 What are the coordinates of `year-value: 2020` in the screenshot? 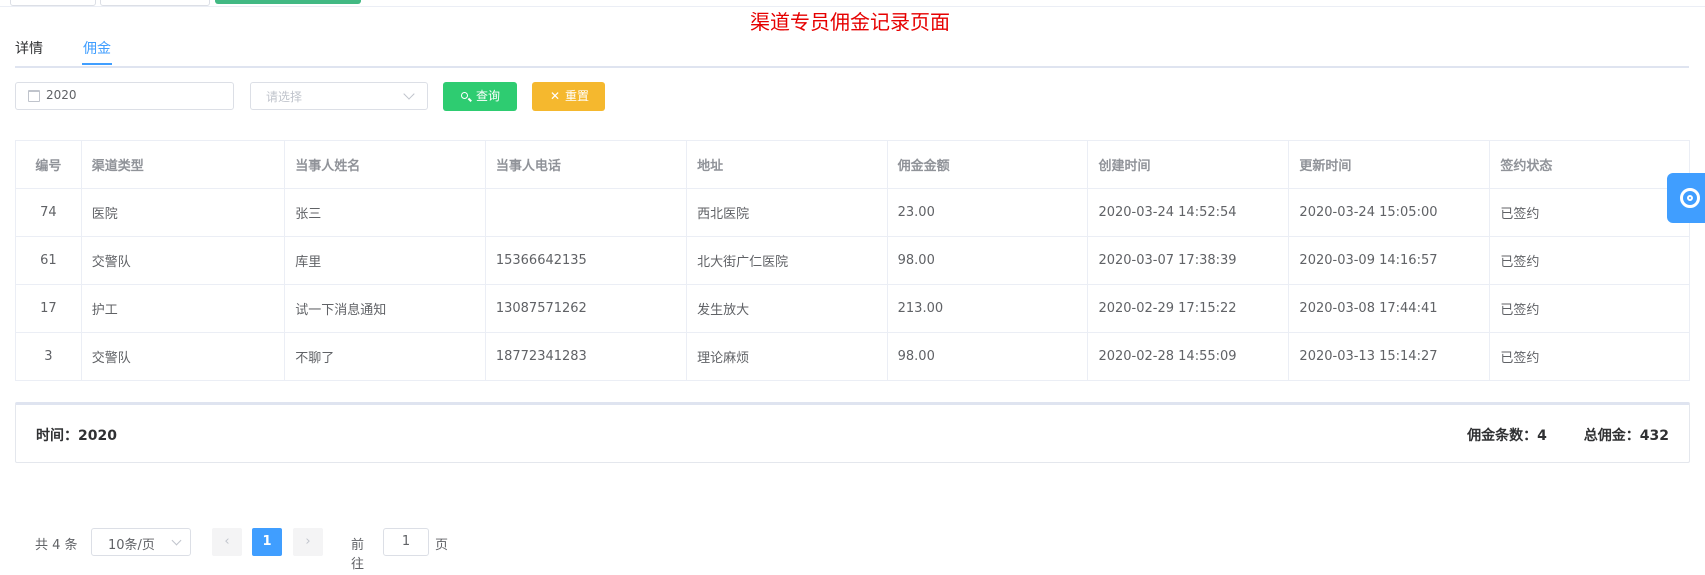 It's located at (61, 95).